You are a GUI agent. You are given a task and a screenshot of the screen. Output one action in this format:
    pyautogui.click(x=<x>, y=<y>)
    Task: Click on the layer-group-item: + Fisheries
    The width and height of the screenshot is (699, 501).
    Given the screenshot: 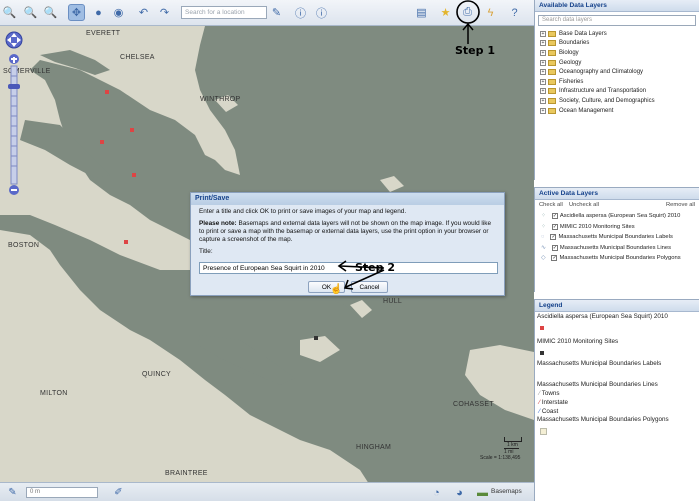 What is the action you would take?
    pyautogui.click(x=617, y=82)
    